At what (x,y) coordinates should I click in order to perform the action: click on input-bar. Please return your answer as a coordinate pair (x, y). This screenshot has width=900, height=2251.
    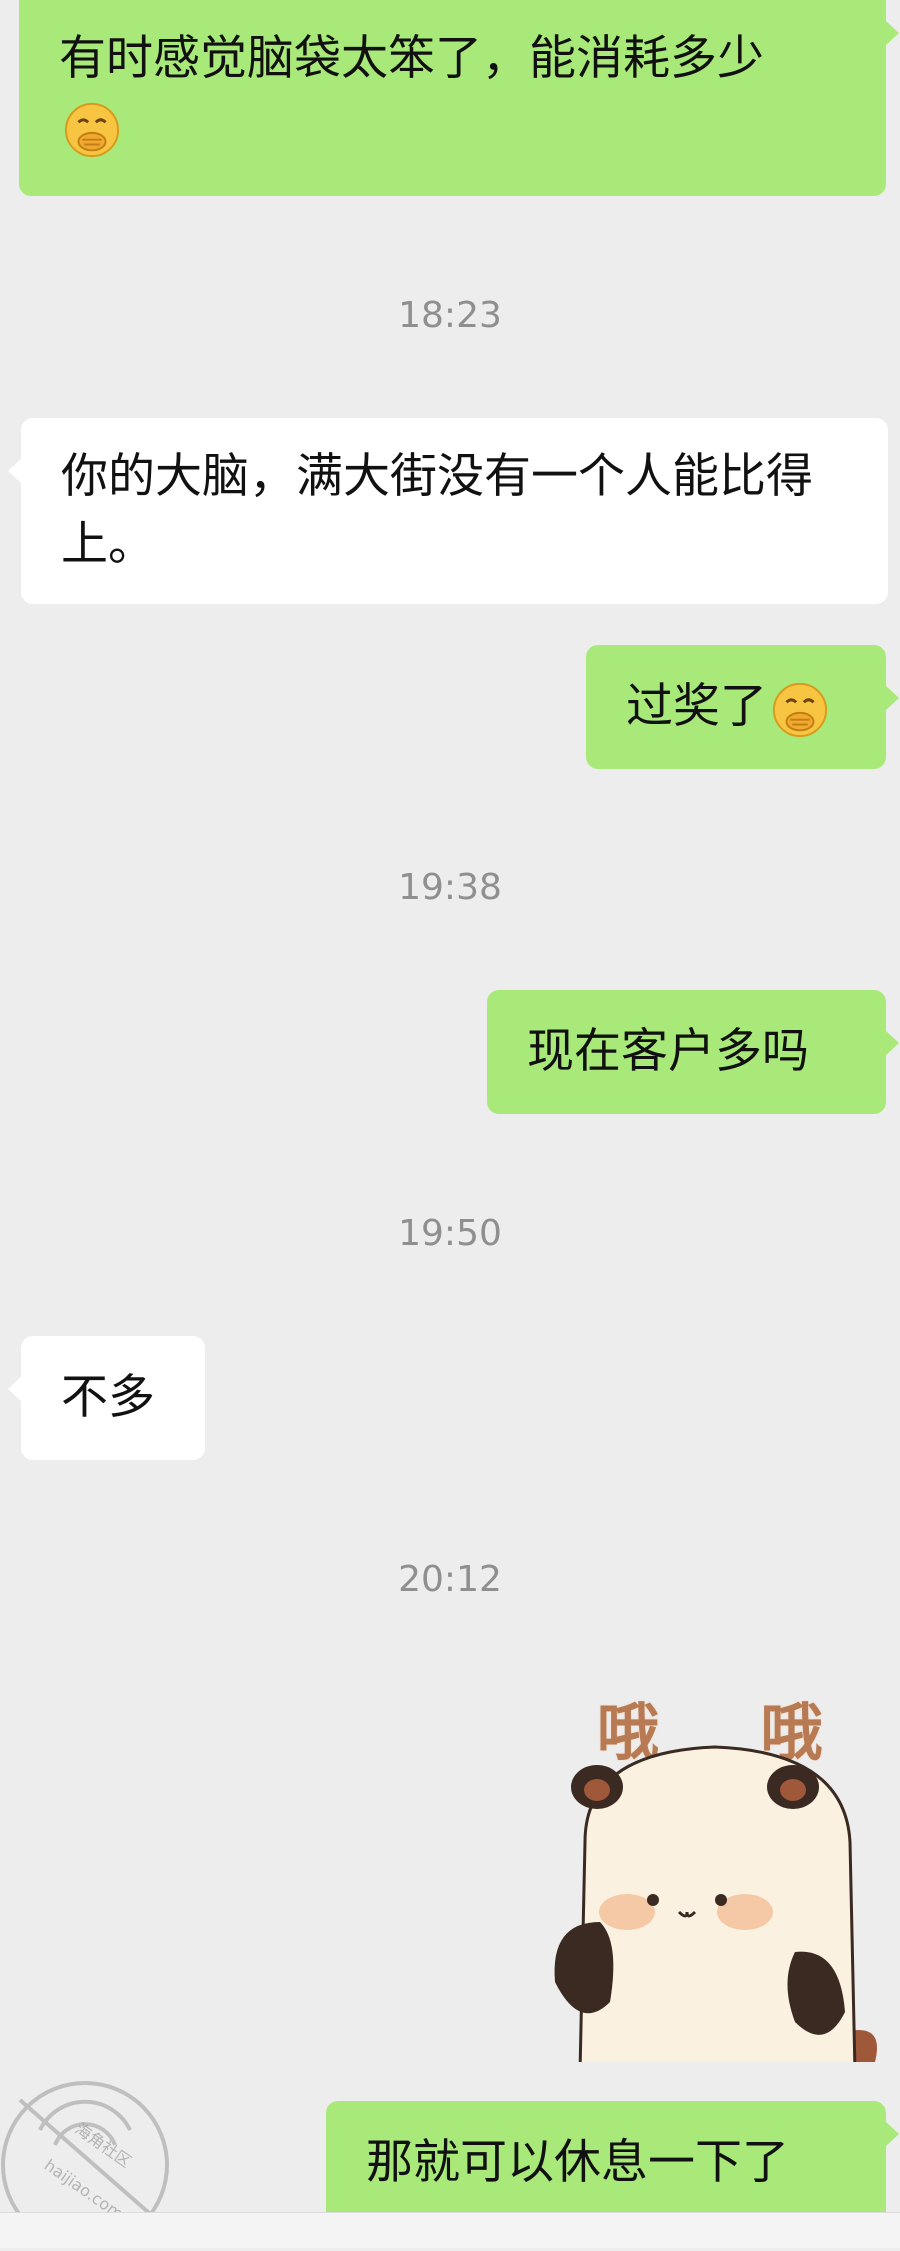
    Looking at the image, I should click on (450, 2230).